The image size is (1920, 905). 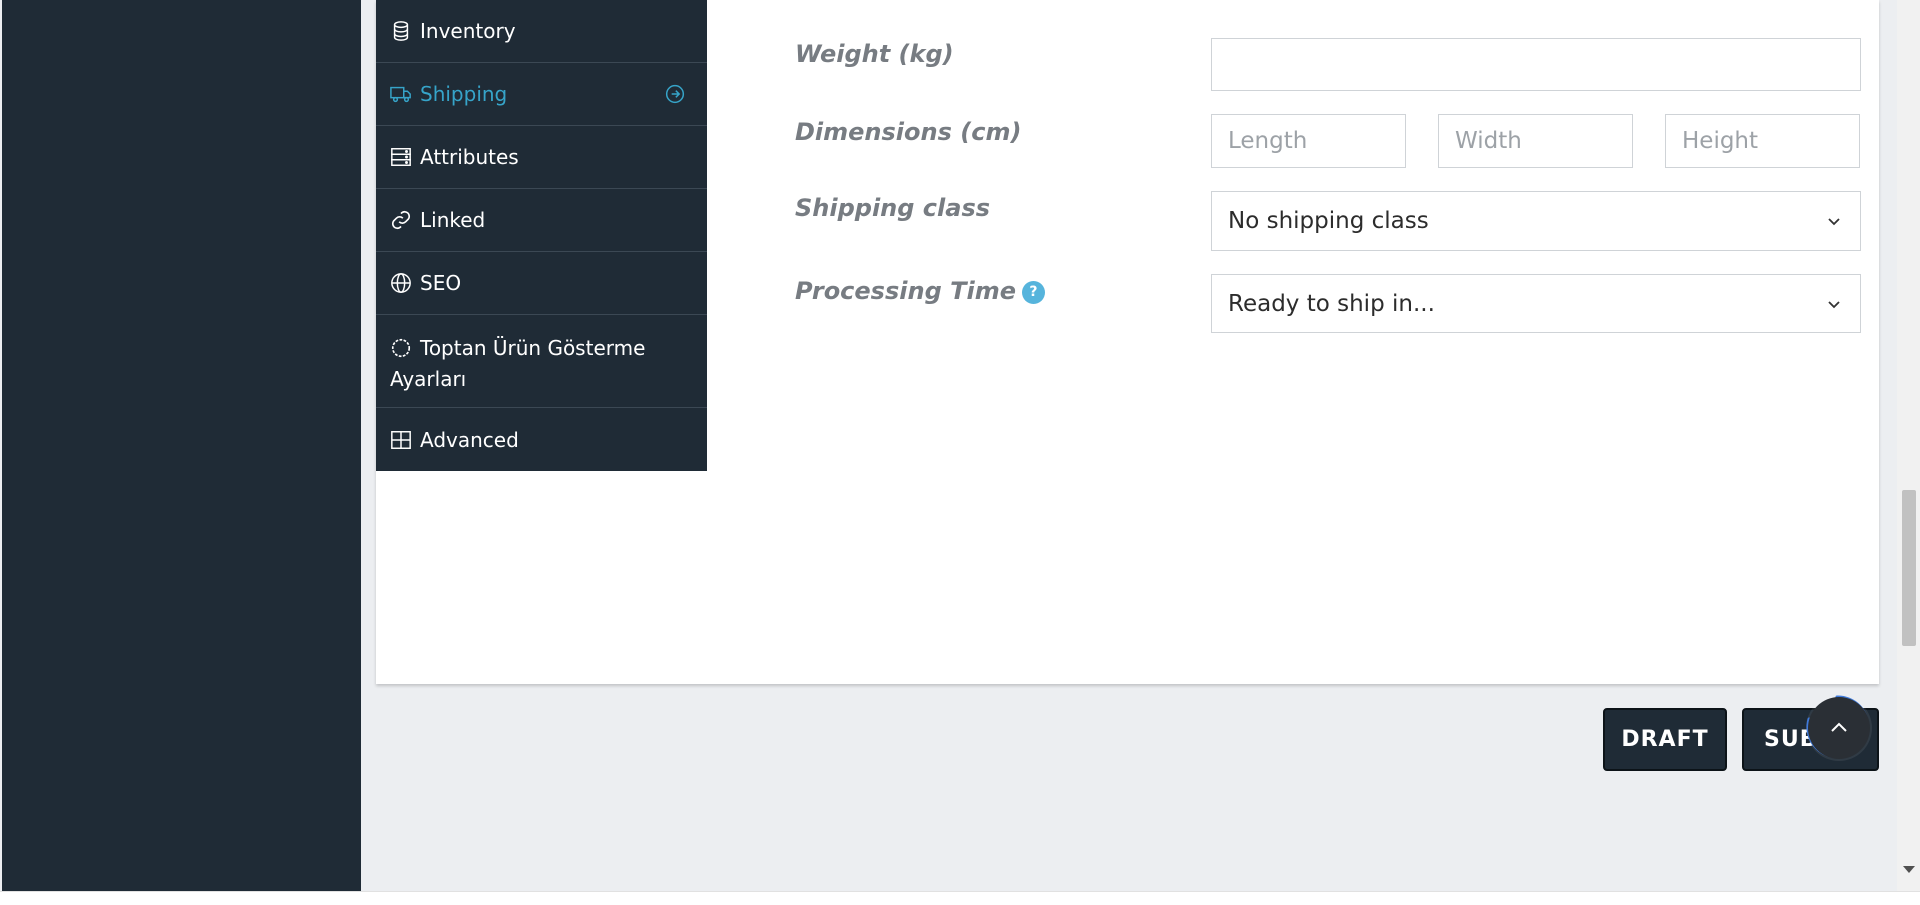 I want to click on tab-shipping: Shipping, so click(x=541, y=94).